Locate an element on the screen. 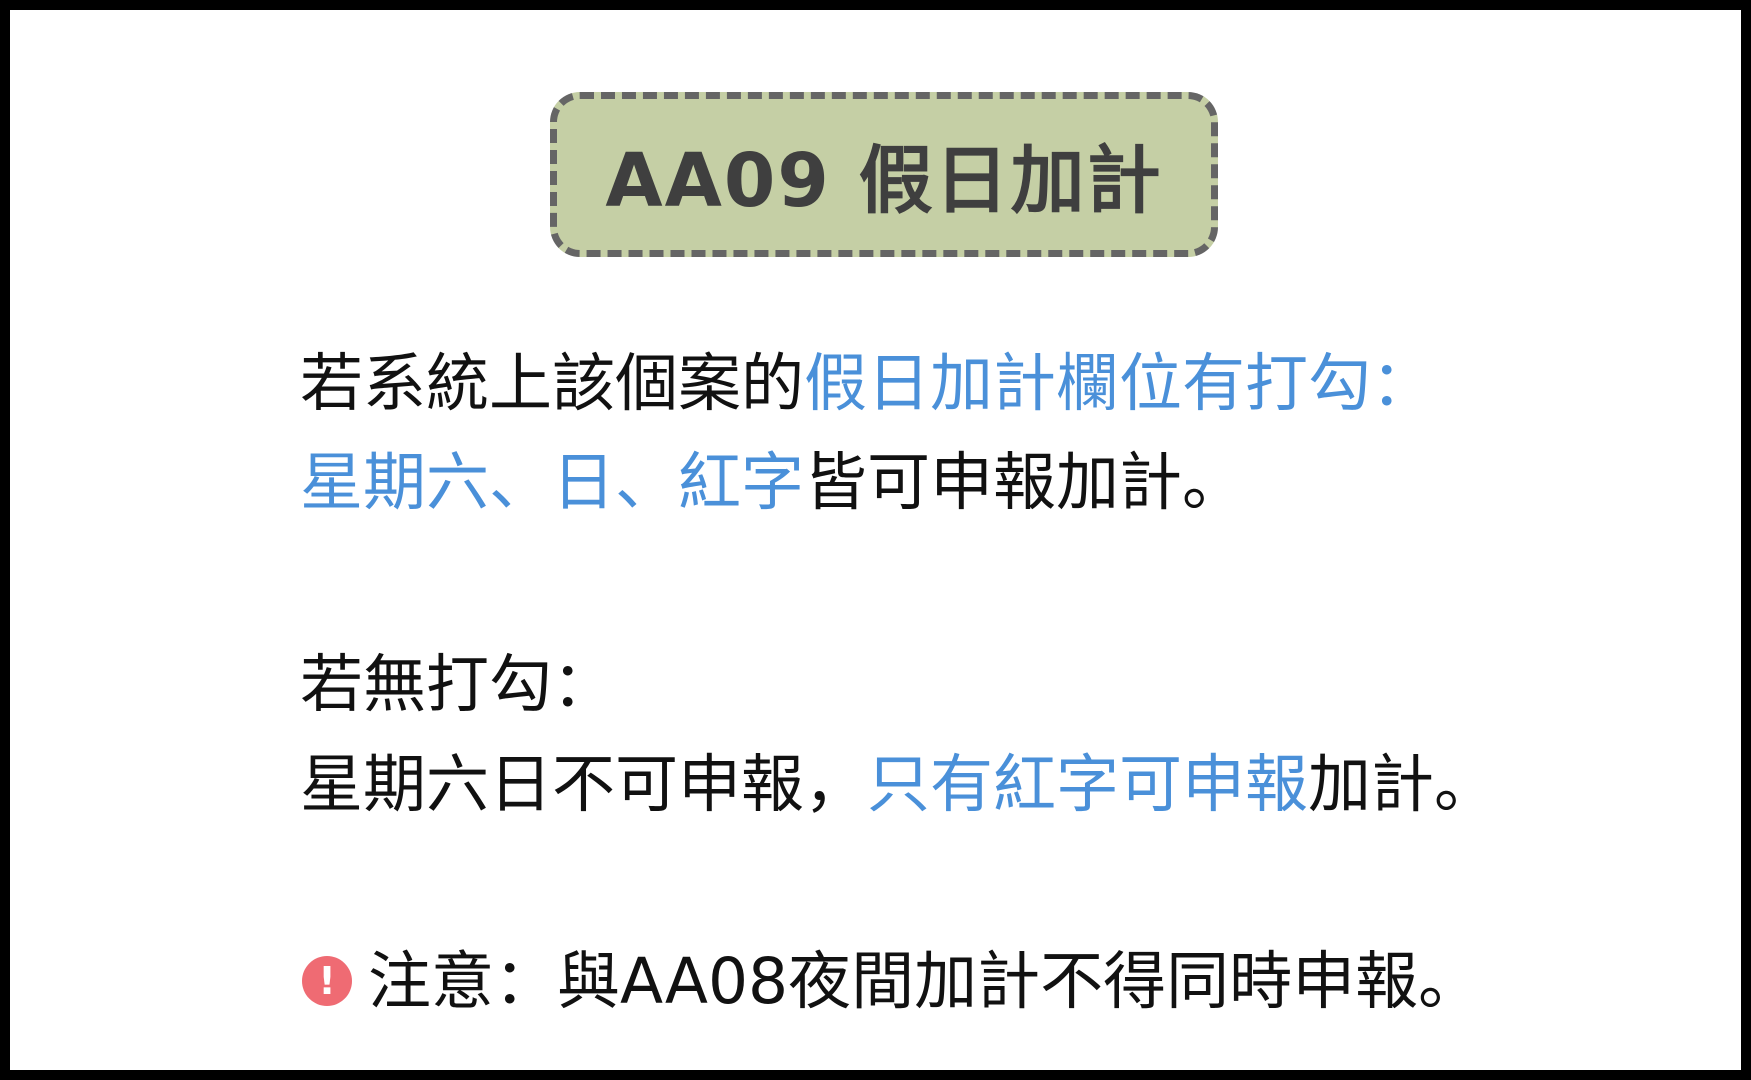 The image size is (1751, 1080). paragraph2-line1-text: 若無打勾： is located at coordinates (457, 684).